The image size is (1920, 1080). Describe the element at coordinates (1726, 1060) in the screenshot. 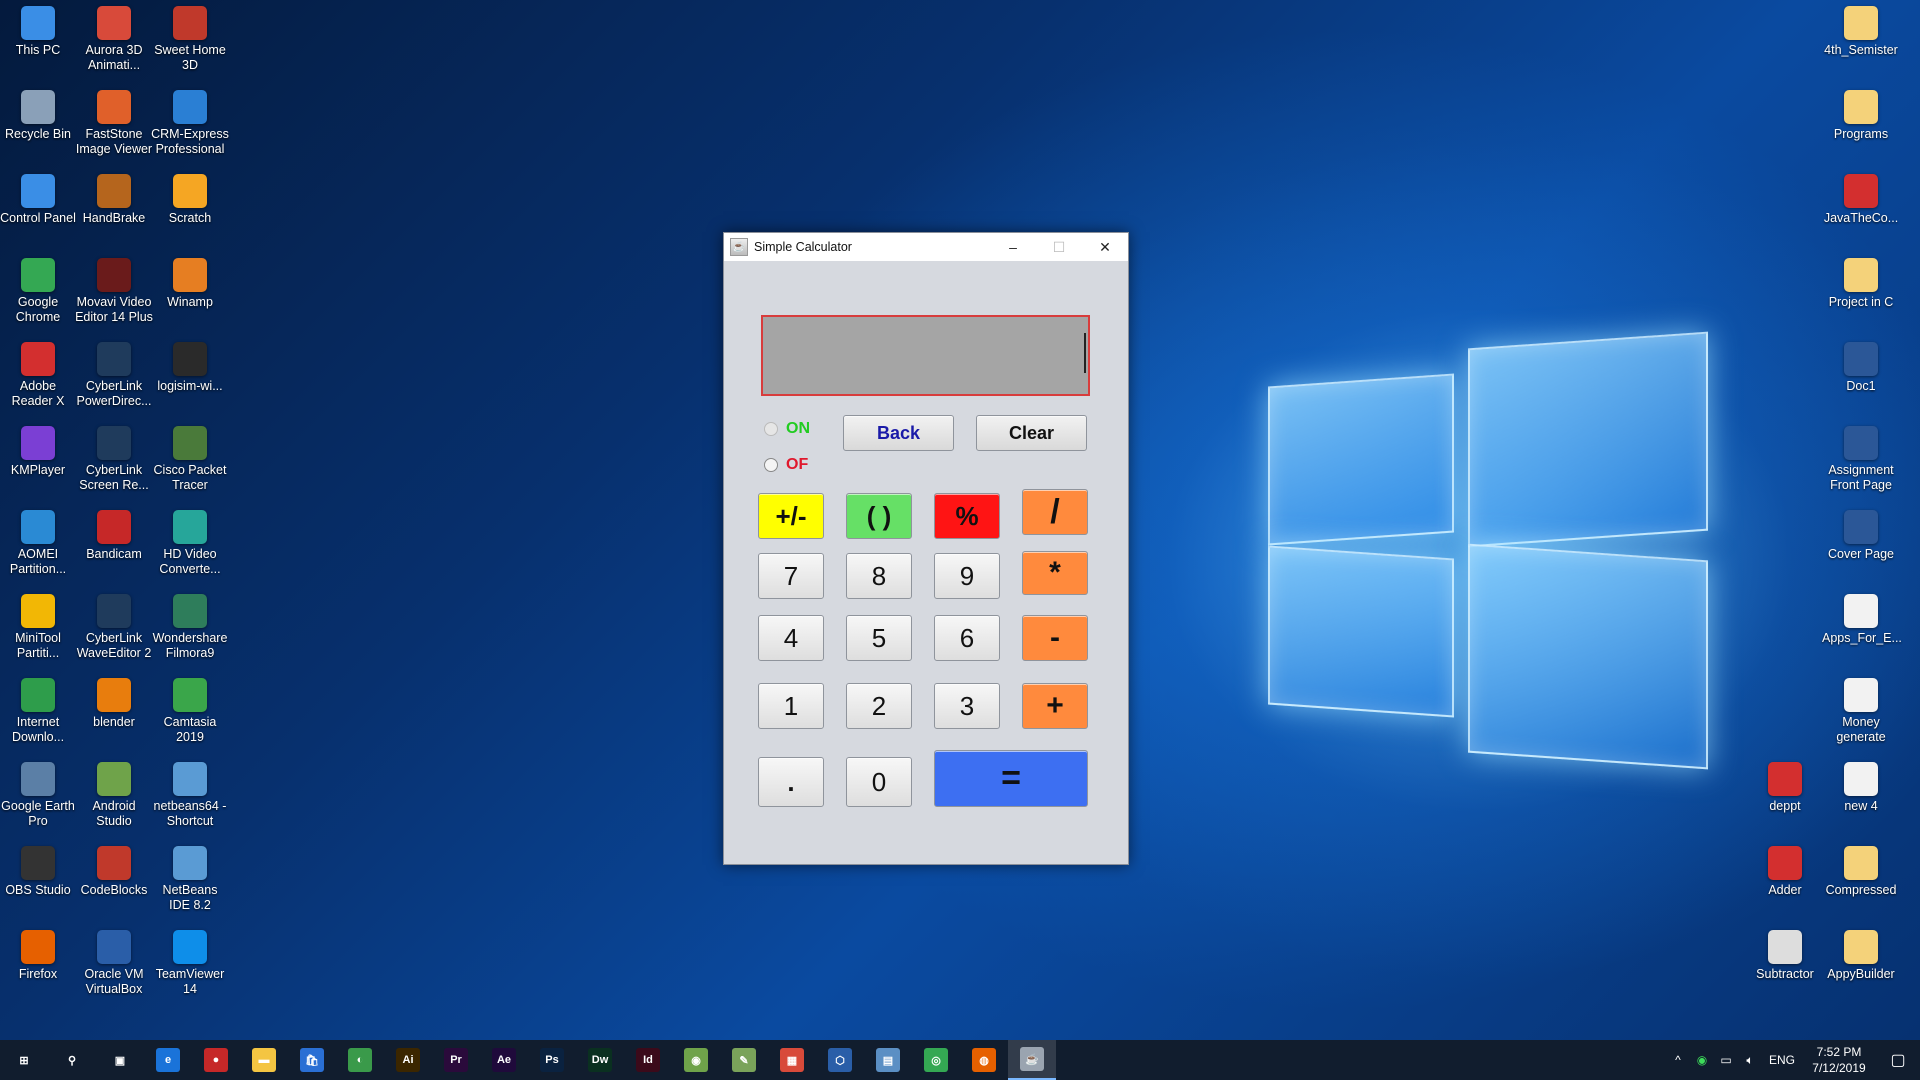

I see `network-icon: ▭` at that location.